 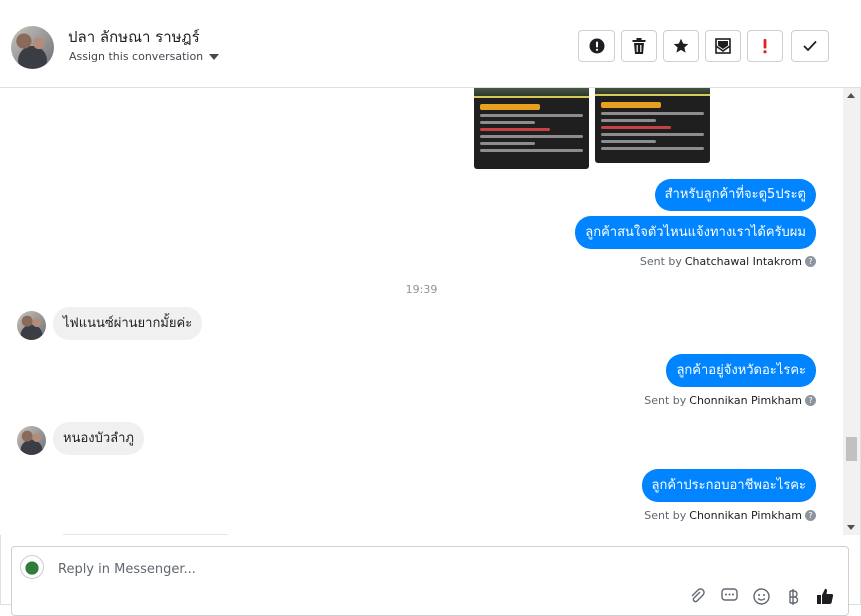 What do you see at coordinates (728, 485) in the screenshot?
I see `outgoing-message: ลูกค้าประกอบอาชีพอะไรคะ` at bounding box center [728, 485].